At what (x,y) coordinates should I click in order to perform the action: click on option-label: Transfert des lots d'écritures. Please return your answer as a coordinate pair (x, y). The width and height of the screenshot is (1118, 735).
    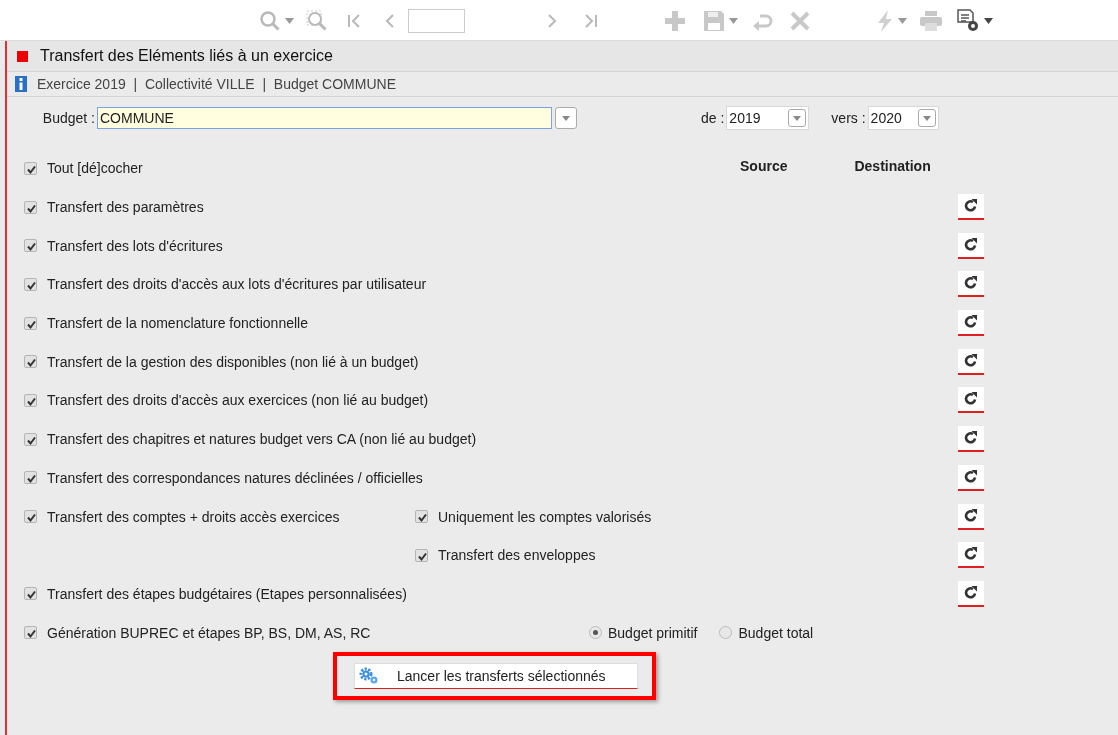
    Looking at the image, I should click on (135, 245).